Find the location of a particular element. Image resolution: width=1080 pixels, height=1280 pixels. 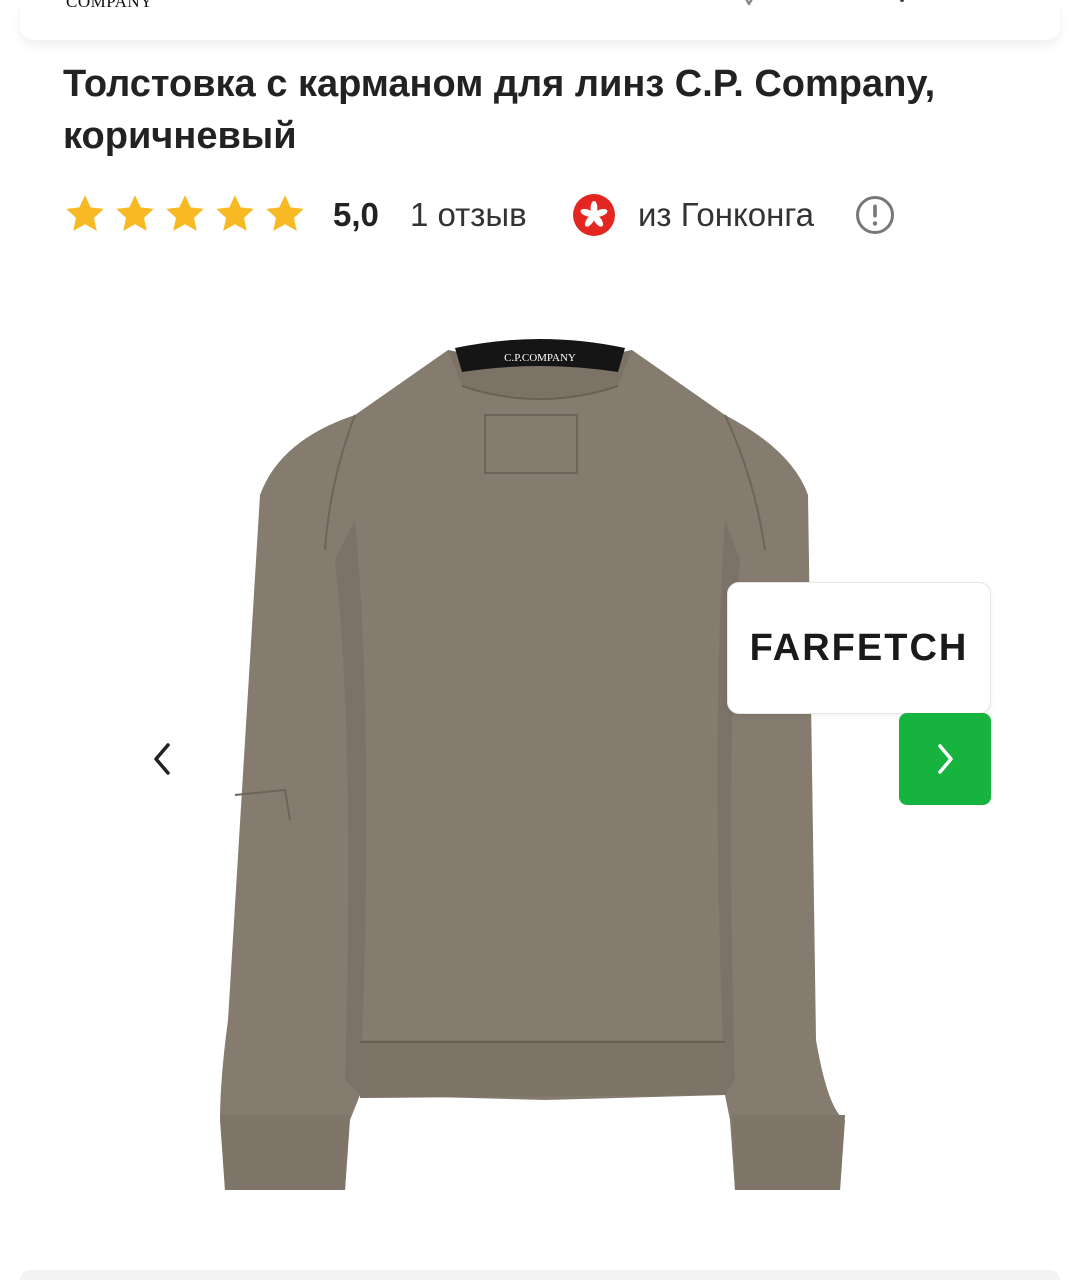

chevron-left-icon is located at coordinates (162, 759).